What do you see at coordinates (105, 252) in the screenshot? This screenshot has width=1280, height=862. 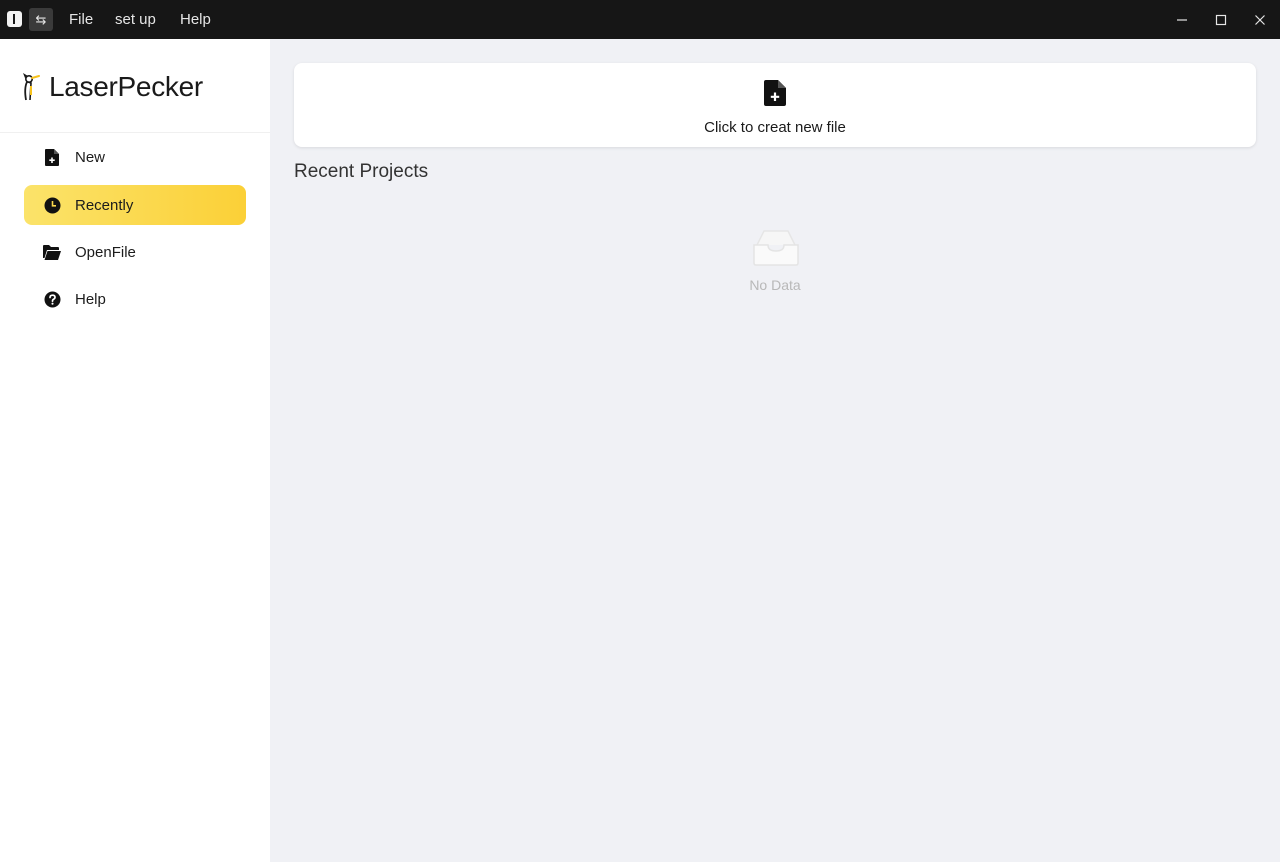 I see `sidebar-item-label: OpenFile` at bounding box center [105, 252].